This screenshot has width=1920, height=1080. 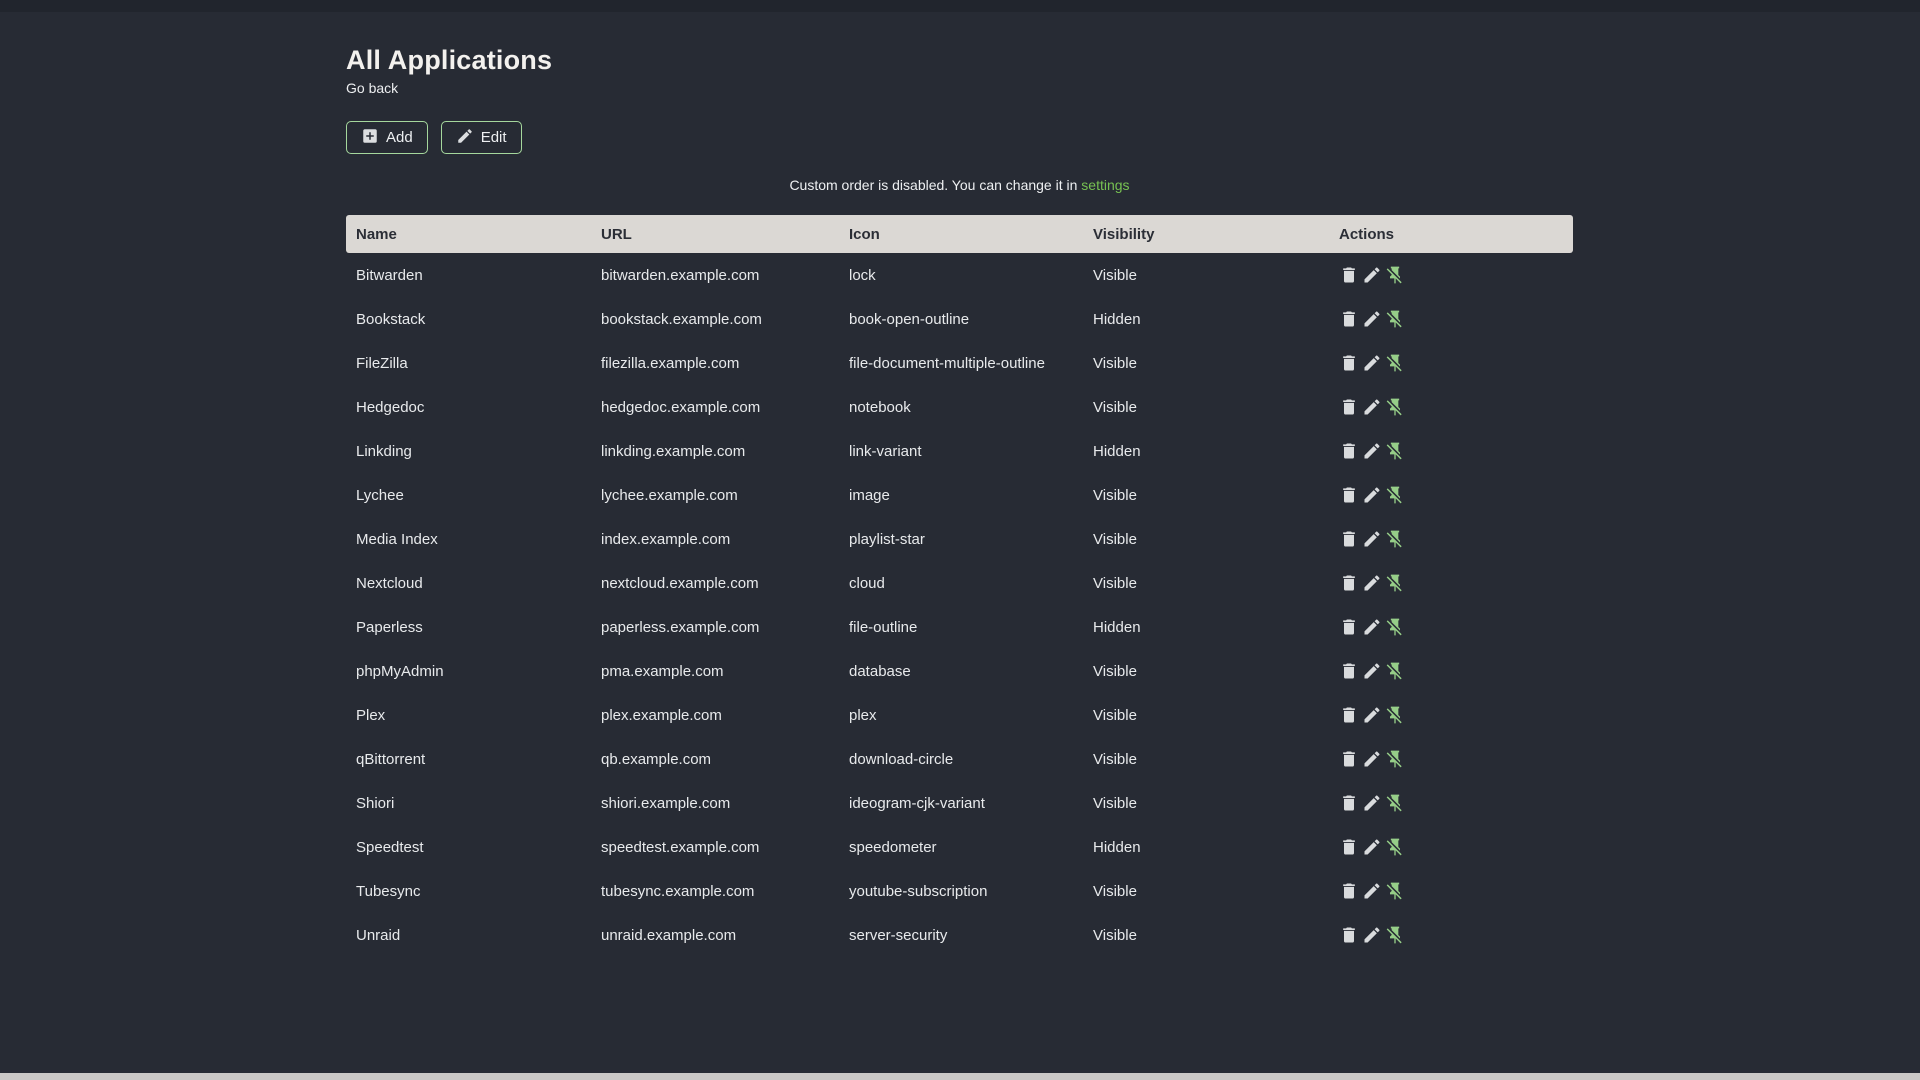 I want to click on cell-url: paperless.example.com, so click(x=680, y=627).